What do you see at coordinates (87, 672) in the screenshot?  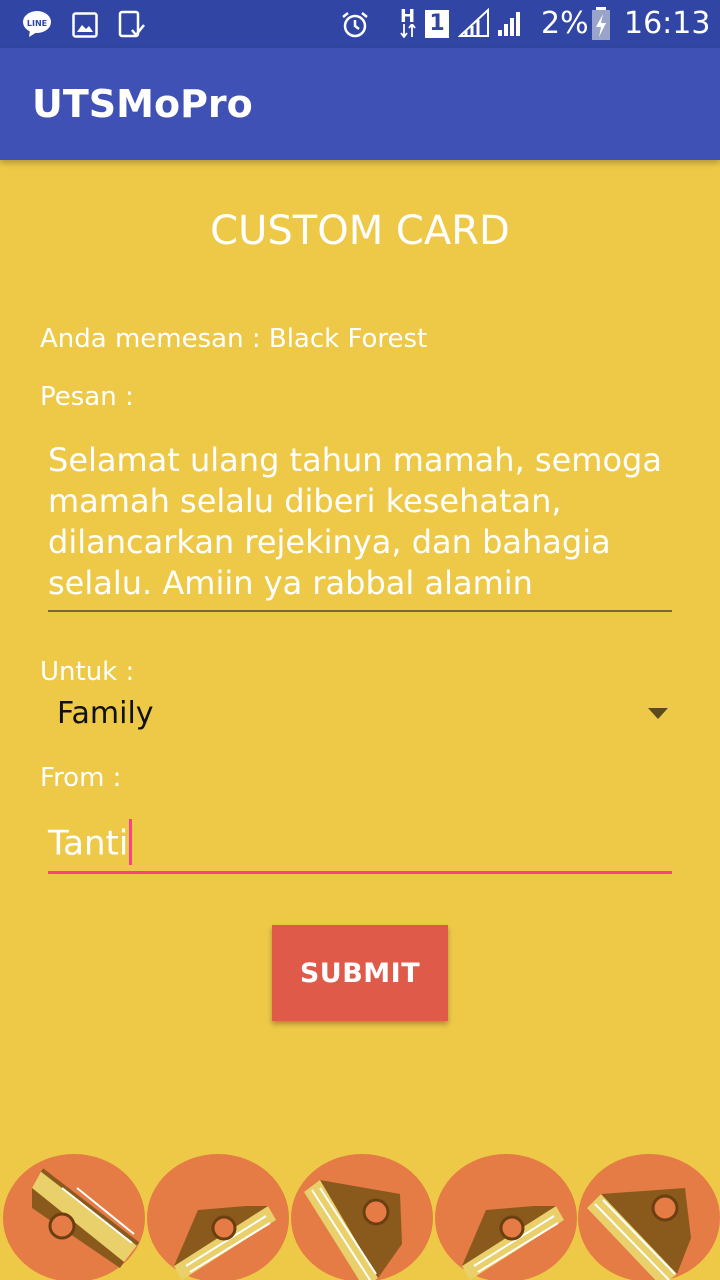 I see `for-label: Untuk :` at bounding box center [87, 672].